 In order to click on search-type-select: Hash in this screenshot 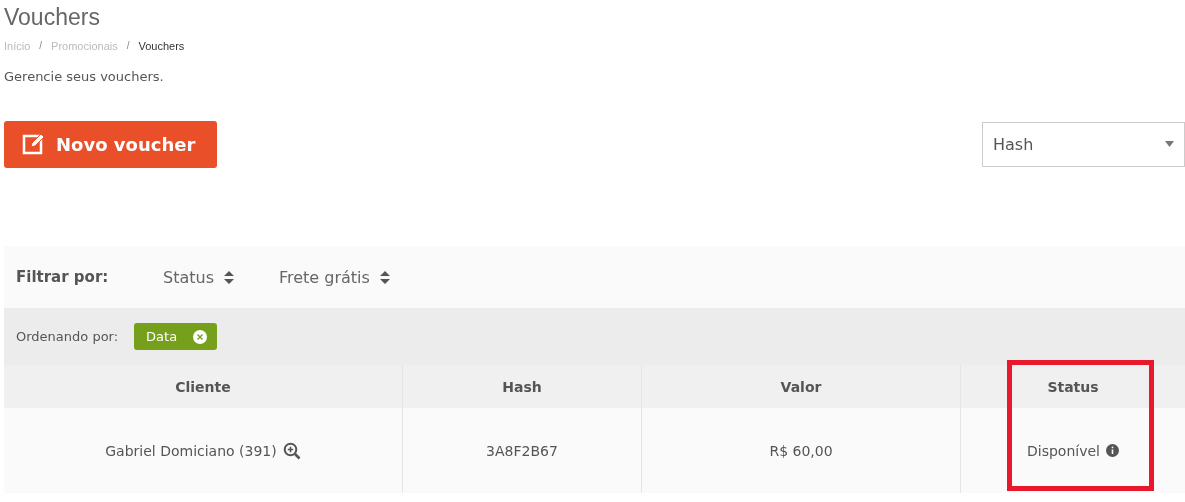, I will do `click(1083, 144)`.